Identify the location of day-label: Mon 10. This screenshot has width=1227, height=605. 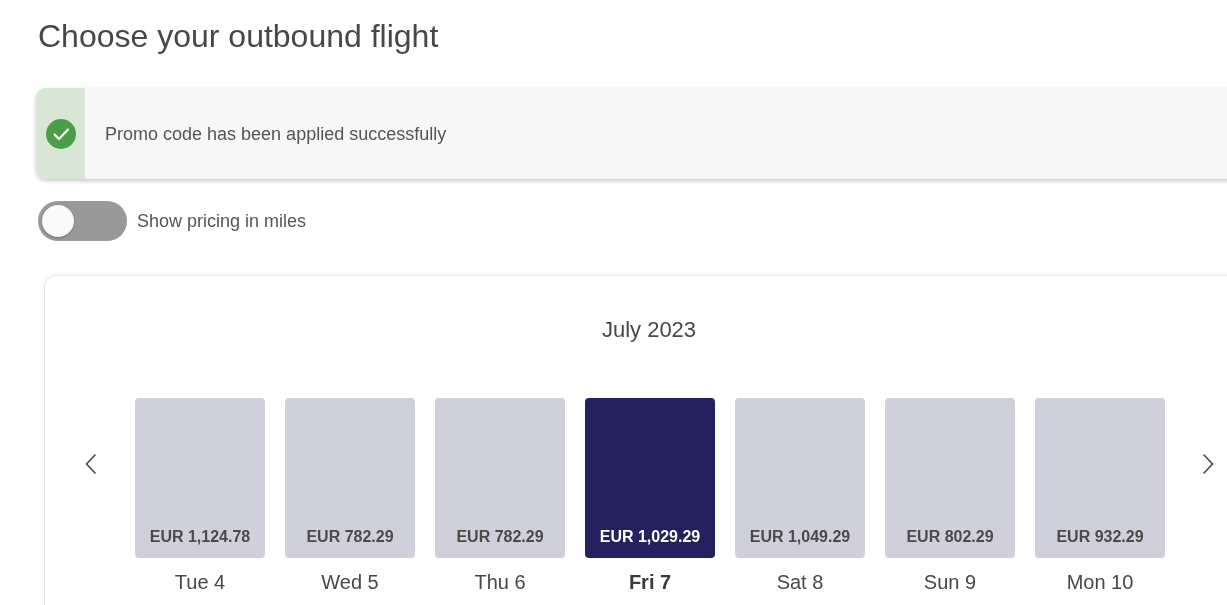
(1100, 582).